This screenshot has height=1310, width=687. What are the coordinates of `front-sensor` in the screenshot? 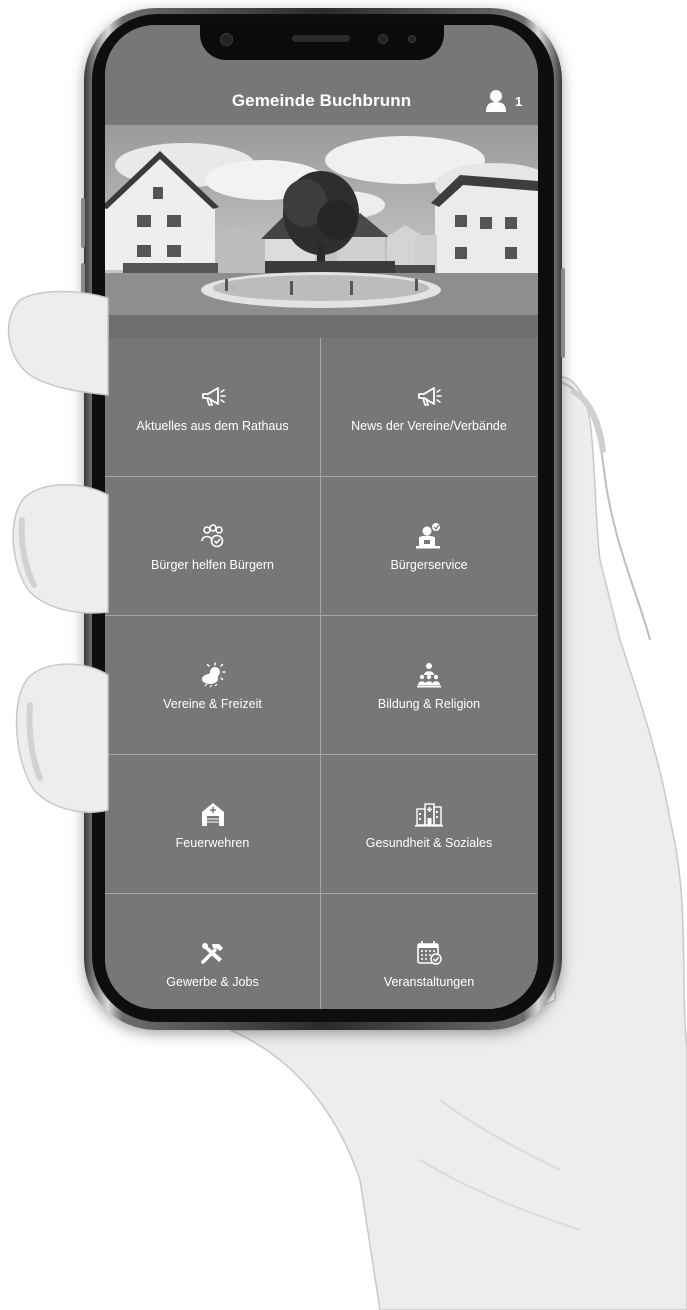 It's located at (383, 39).